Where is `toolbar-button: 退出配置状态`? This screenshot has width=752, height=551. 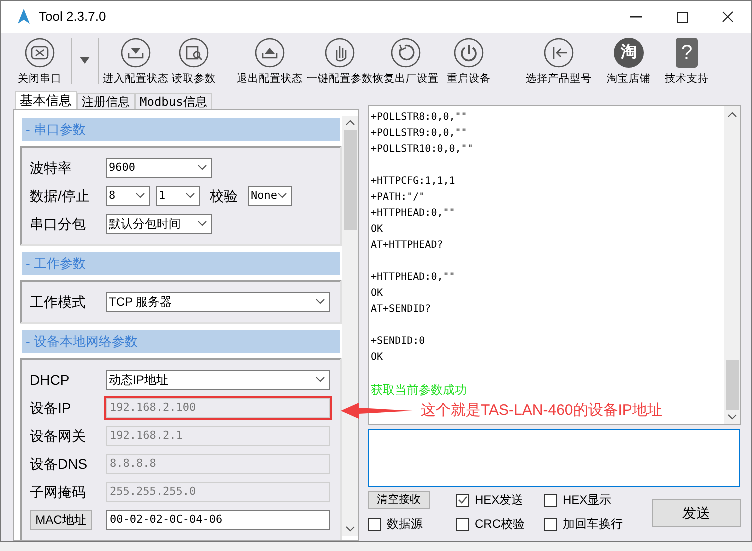
toolbar-button: 退出配置状态 is located at coordinates (270, 63).